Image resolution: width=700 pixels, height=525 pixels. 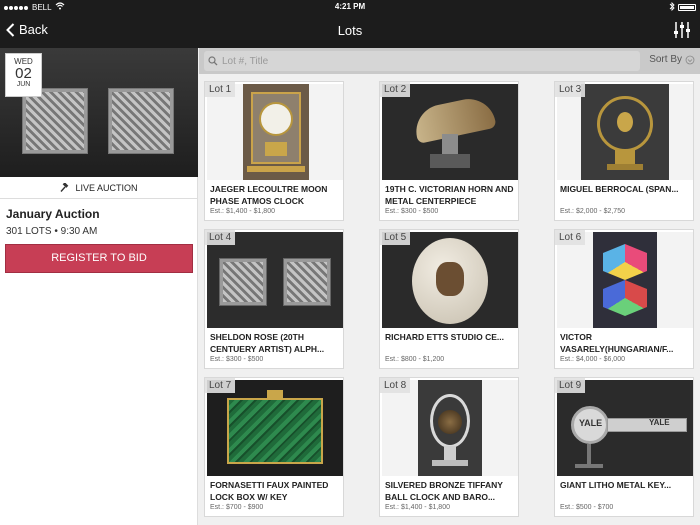 I want to click on lot-number: Lot 5, so click(x=395, y=237).